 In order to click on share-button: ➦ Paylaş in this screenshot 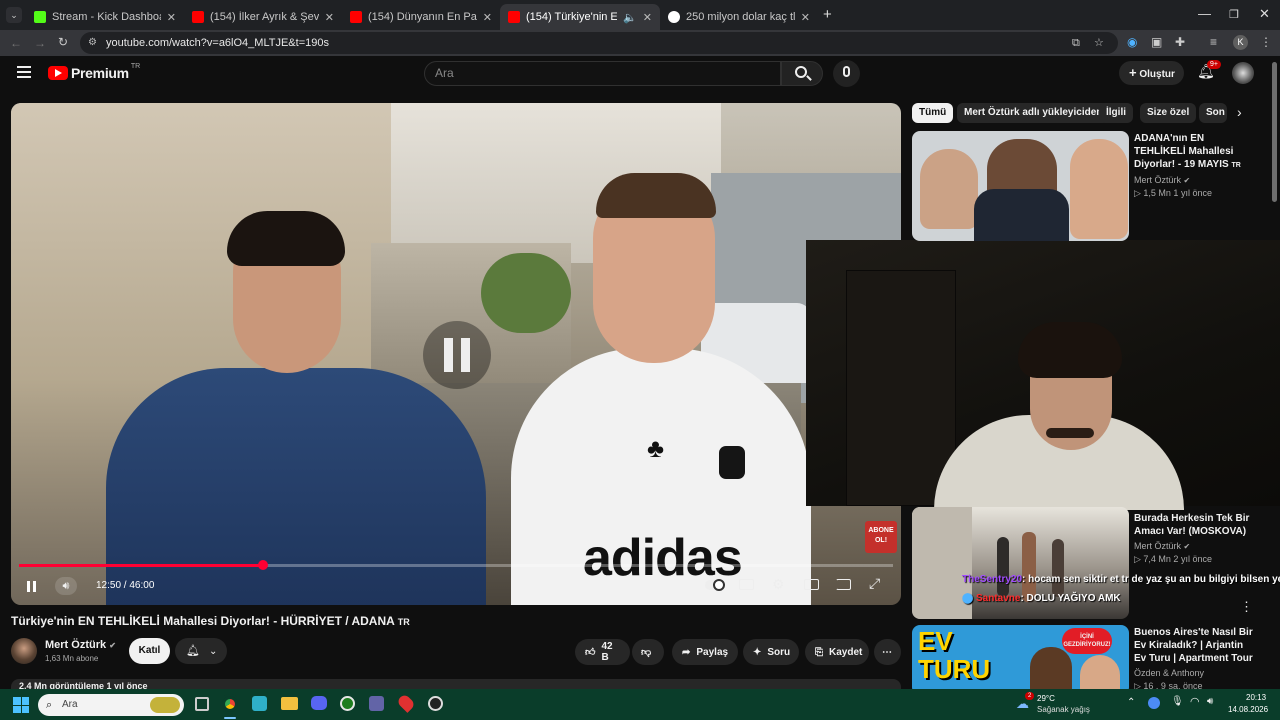, I will do `click(705, 652)`.